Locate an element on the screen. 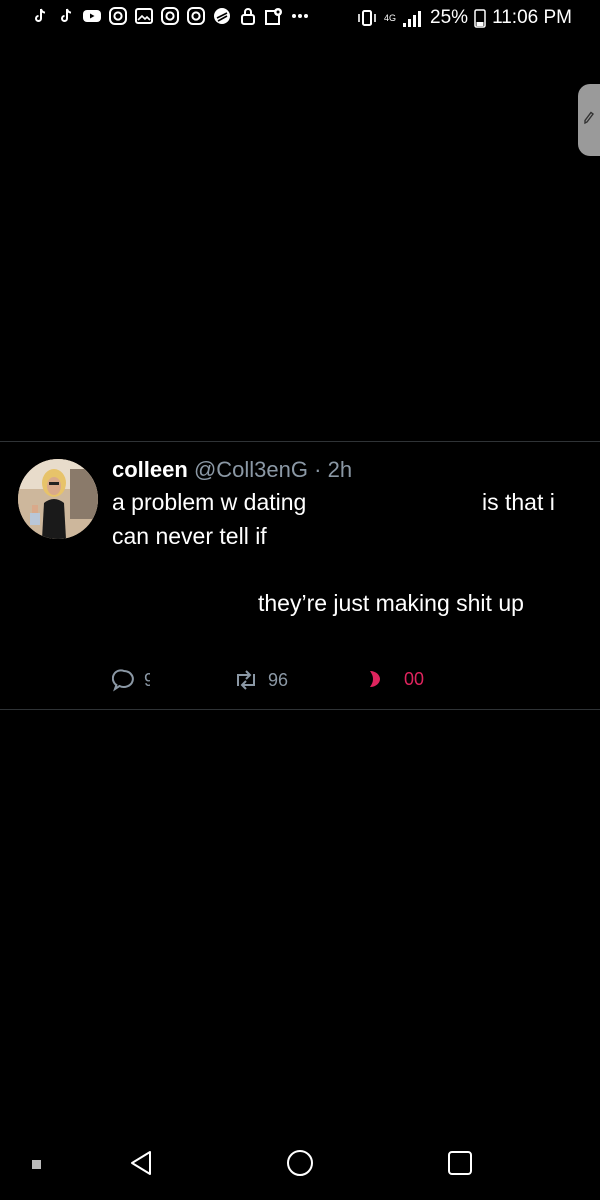 This screenshot has height=1200, width=600. user-handle: @Coll3enG is located at coordinates (251, 469).